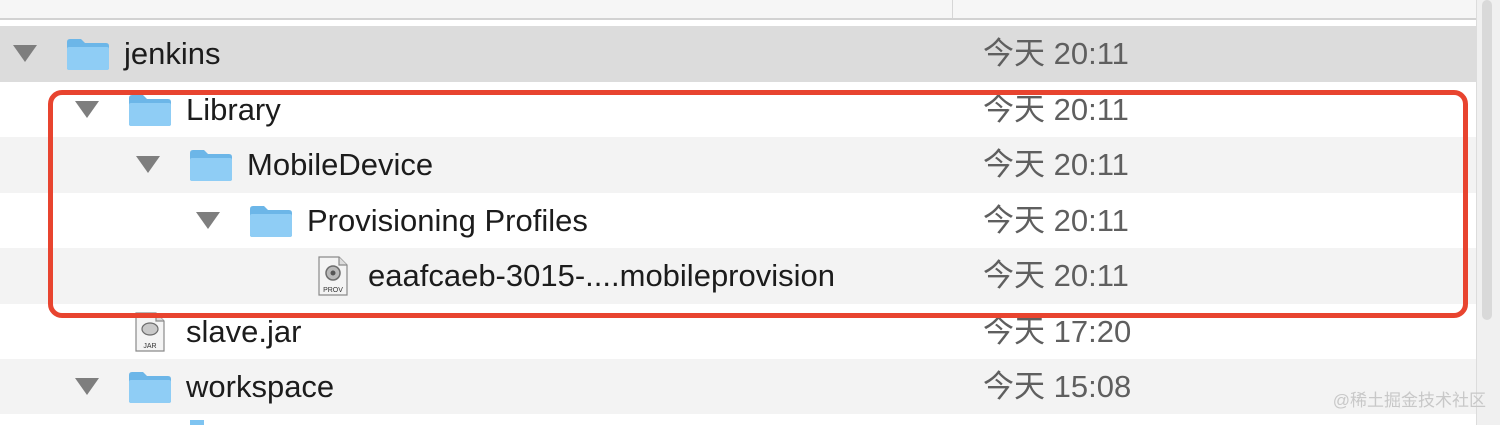 The image size is (1500, 425). Describe the element at coordinates (738, 419) in the screenshot. I see `partial-list-row` at that location.